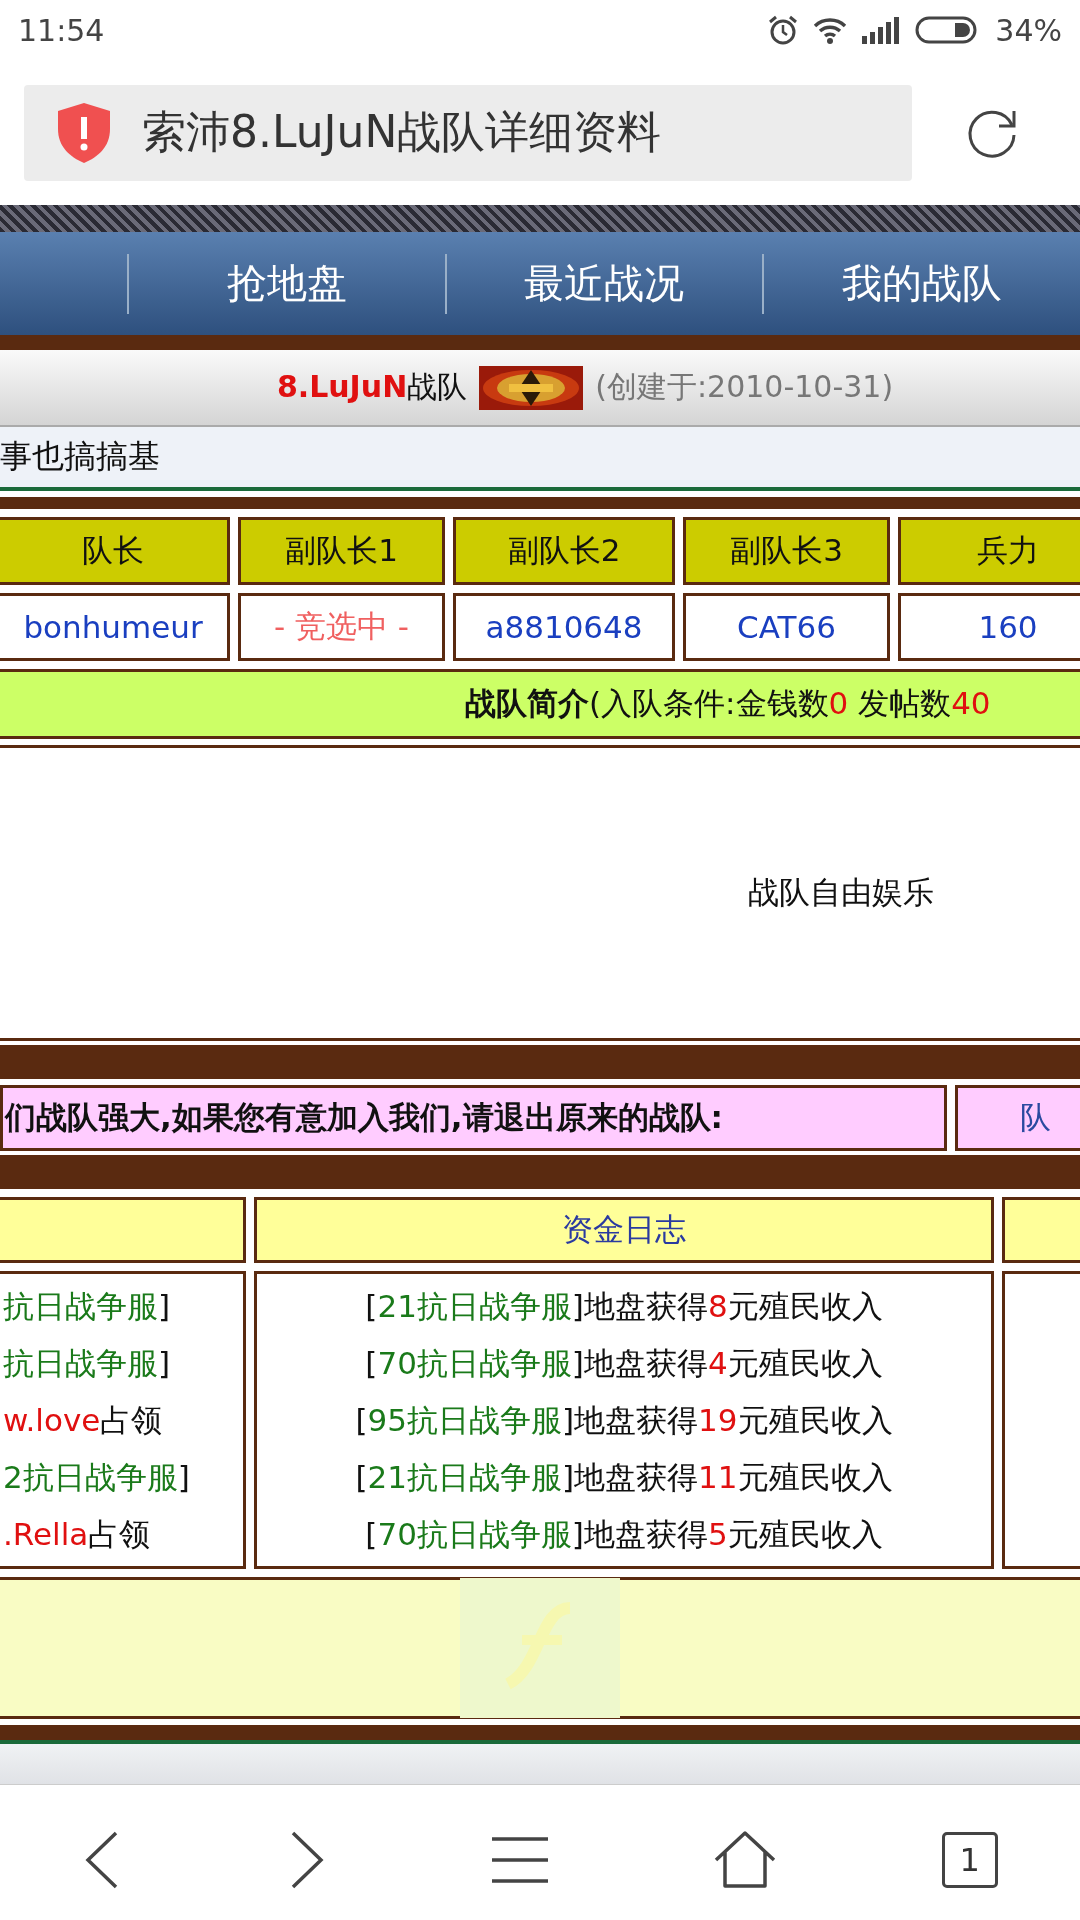 The image size is (1080, 1920). I want to click on log-entry: [70抗日战争服]地盘获得4元殖民收入, so click(624, 1363).